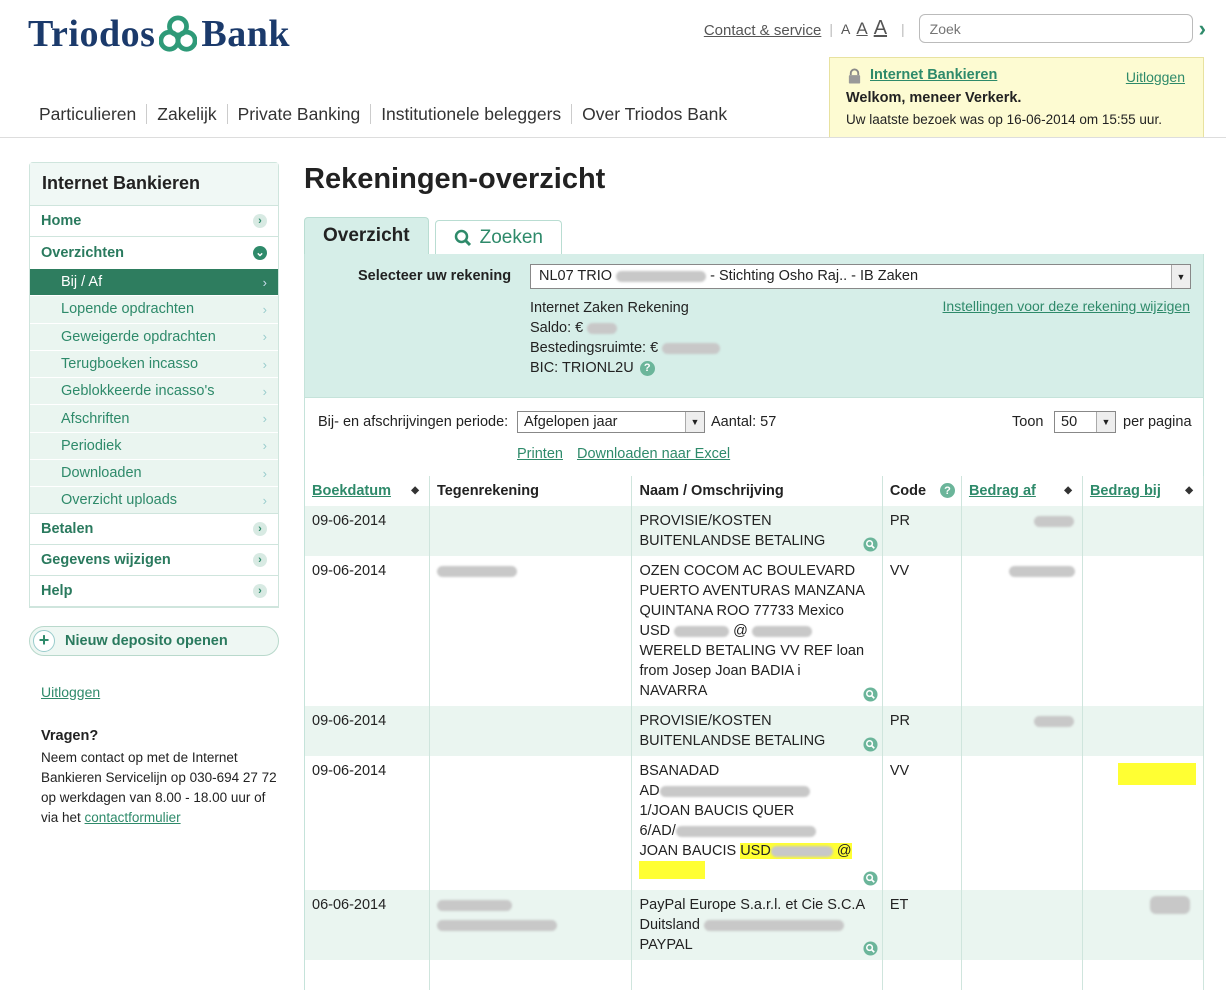  What do you see at coordinates (413, 422) in the screenshot?
I see `period-label: Bij- en afschrijvingen periode:` at bounding box center [413, 422].